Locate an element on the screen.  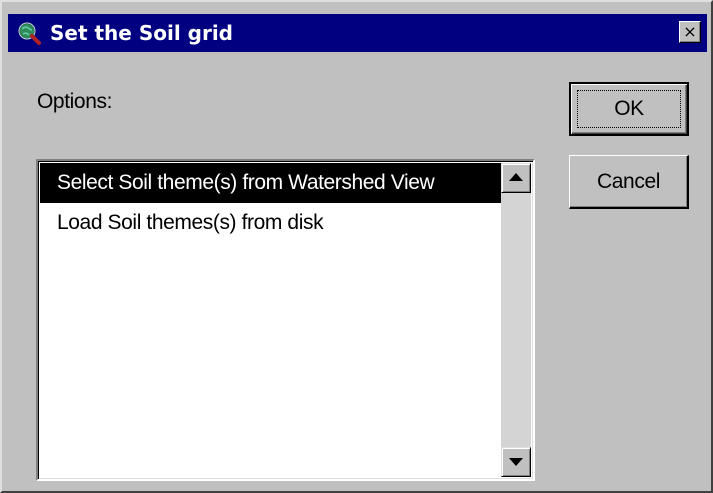
scroll-down-button is located at coordinates (516, 462).